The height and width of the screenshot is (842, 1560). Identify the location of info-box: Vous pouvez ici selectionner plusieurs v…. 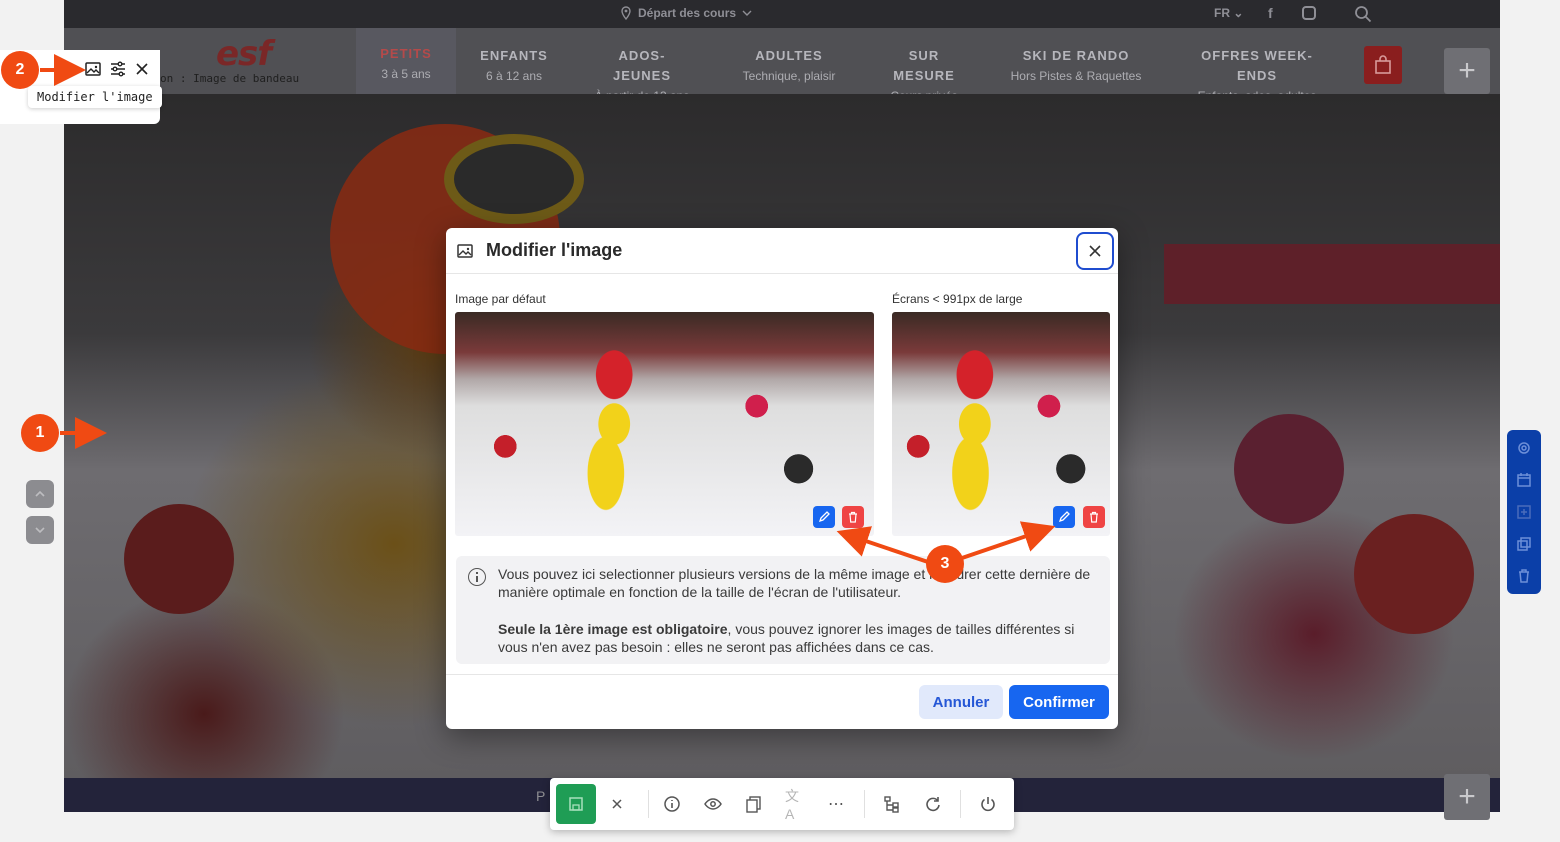
(783, 610).